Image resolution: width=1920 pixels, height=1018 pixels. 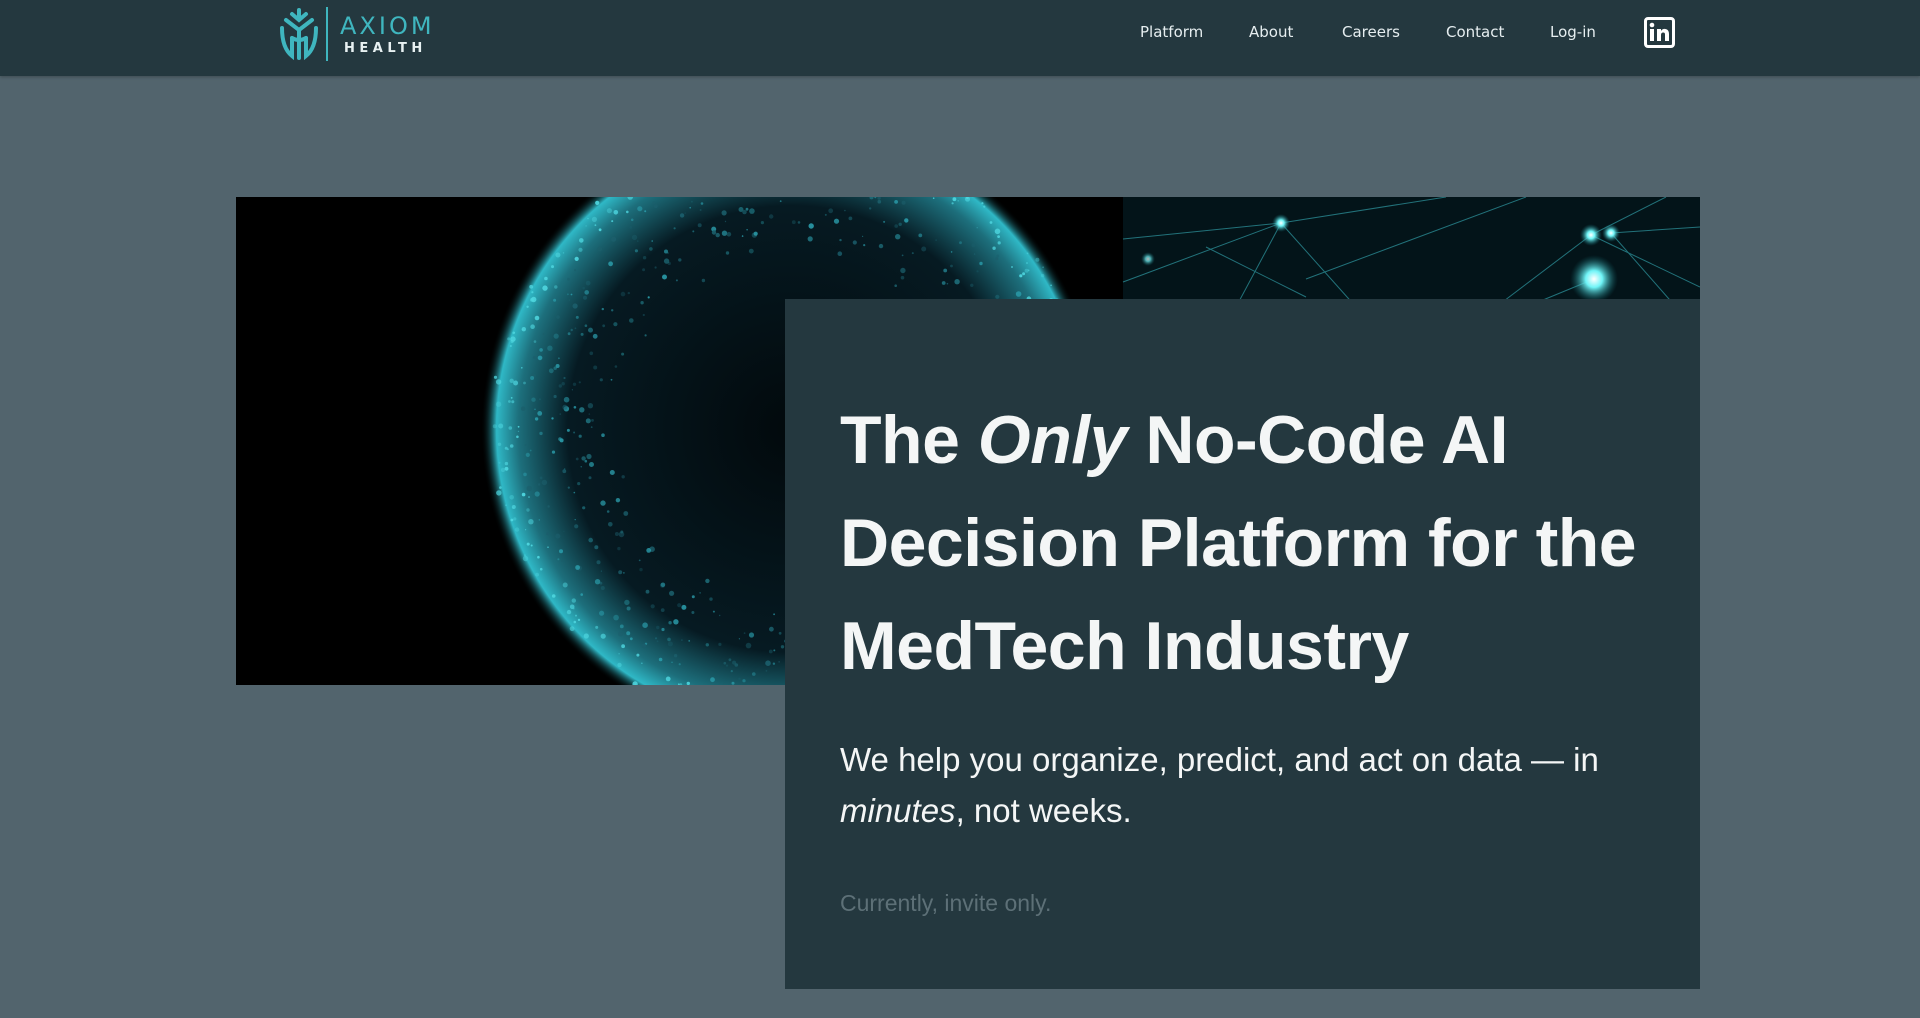 I want to click on linkedin-icon, so click(x=1659, y=32).